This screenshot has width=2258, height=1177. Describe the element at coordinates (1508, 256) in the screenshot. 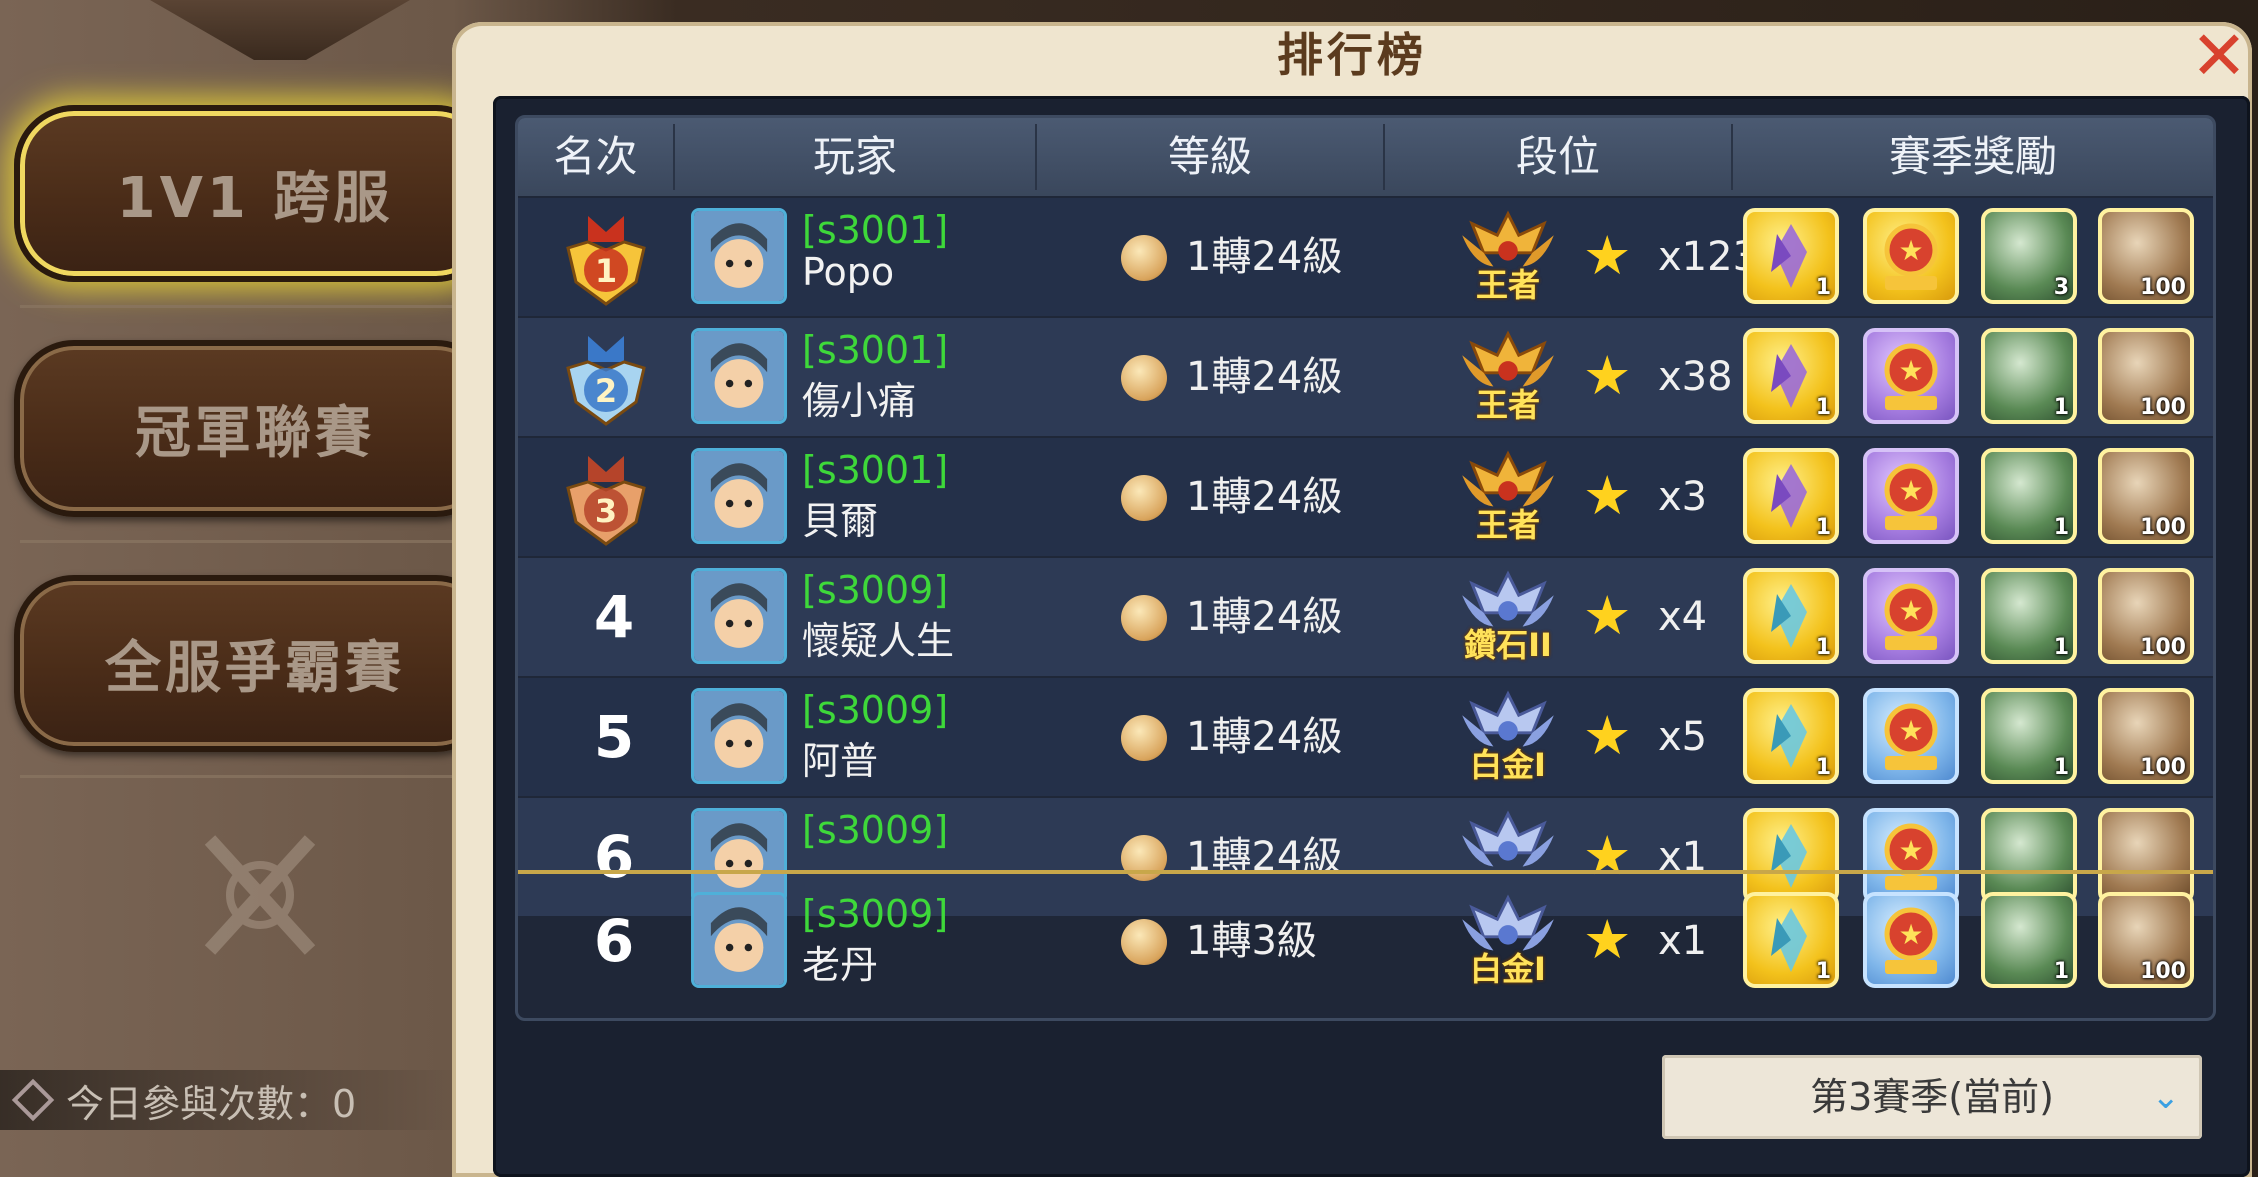

I see `tier-badge: 王者` at that location.